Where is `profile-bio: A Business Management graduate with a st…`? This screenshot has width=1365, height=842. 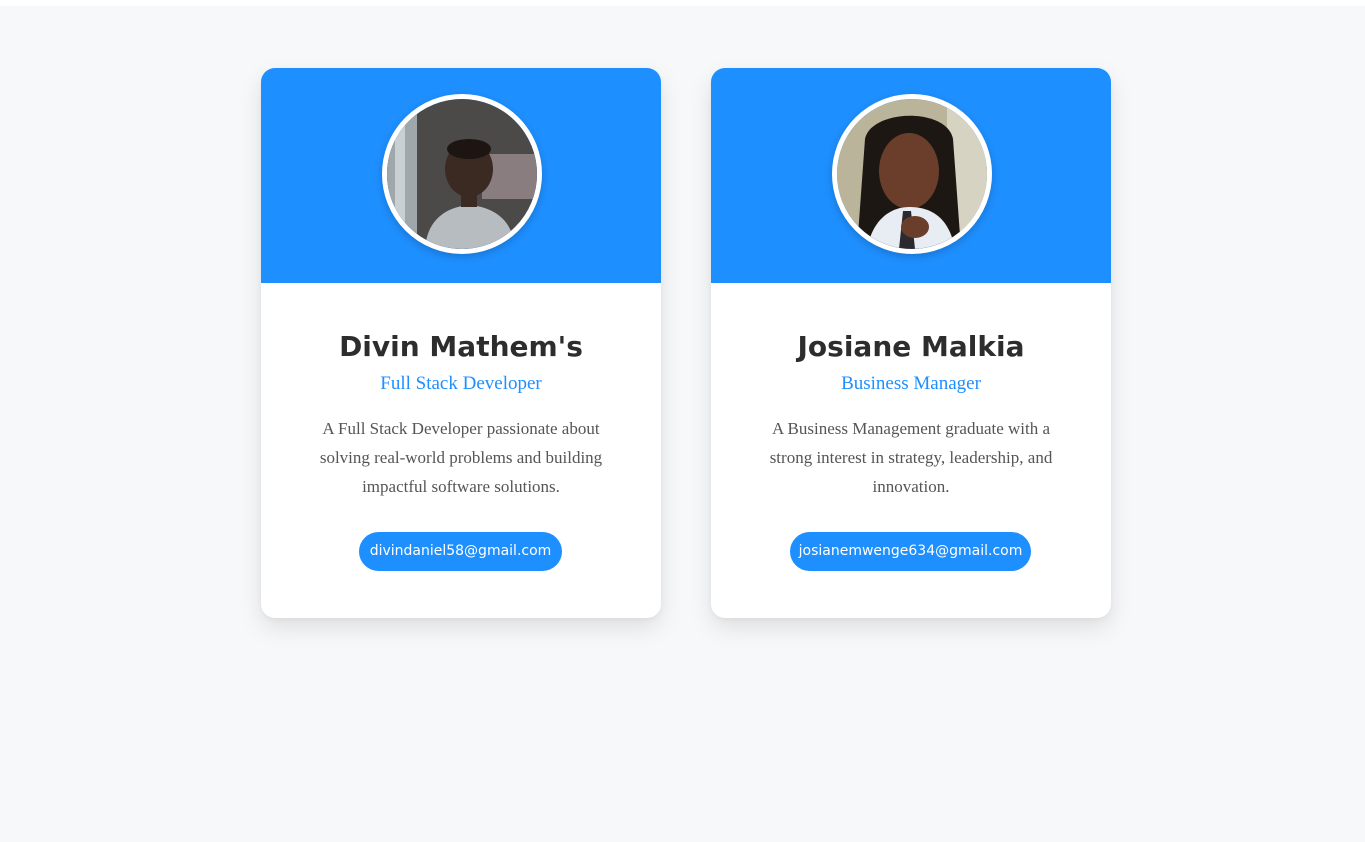 profile-bio: A Business Management graduate with a st… is located at coordinates (911, 457).